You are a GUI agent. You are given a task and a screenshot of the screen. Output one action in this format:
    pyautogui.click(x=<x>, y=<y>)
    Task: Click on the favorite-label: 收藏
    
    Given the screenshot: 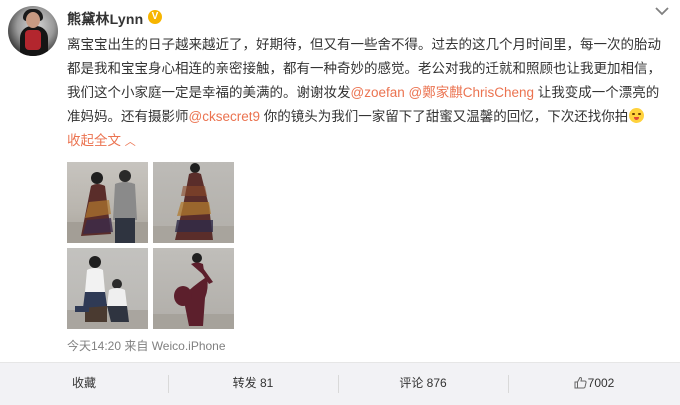 What is the action you would take?
    pyautogui.click(x=83, y=383)
    